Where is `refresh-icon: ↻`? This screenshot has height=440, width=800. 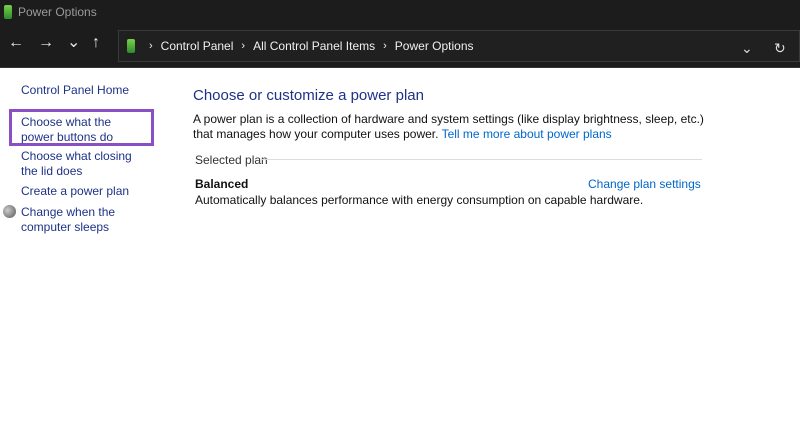
refresh-icon: ↻ is located at coordinates (780, 48).